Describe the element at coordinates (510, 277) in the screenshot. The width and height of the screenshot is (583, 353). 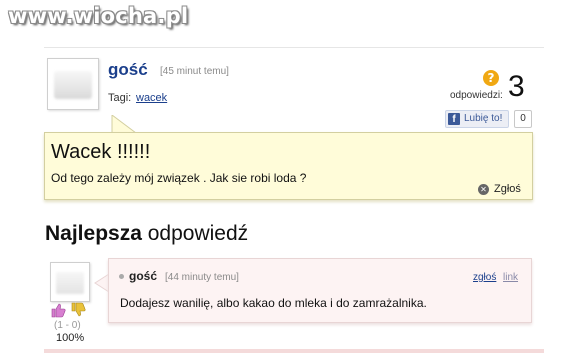
I see `answer-permalink: link` at that location.